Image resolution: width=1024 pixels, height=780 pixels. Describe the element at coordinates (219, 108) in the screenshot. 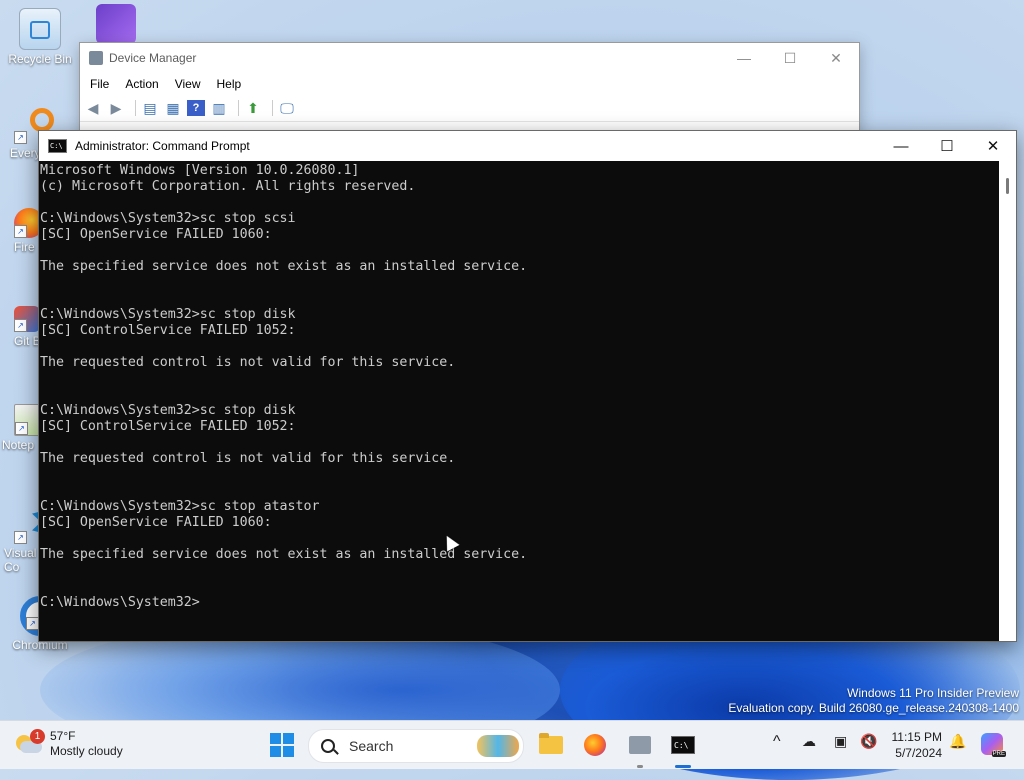

I see `action-pane-icon: ▥` at that location.